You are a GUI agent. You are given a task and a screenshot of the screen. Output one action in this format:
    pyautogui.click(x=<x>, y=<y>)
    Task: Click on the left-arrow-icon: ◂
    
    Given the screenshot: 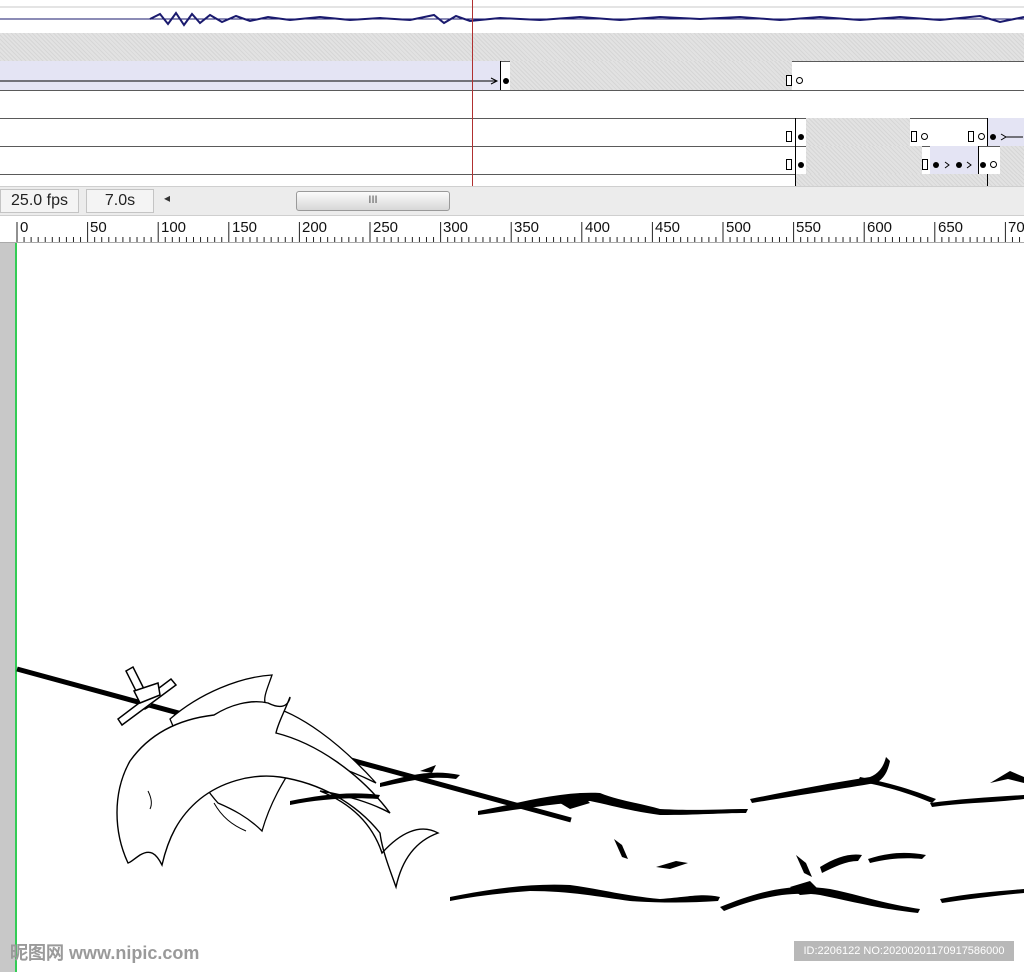 What is the action you would take?
    pyautogui.click(x=167, y=198)
    